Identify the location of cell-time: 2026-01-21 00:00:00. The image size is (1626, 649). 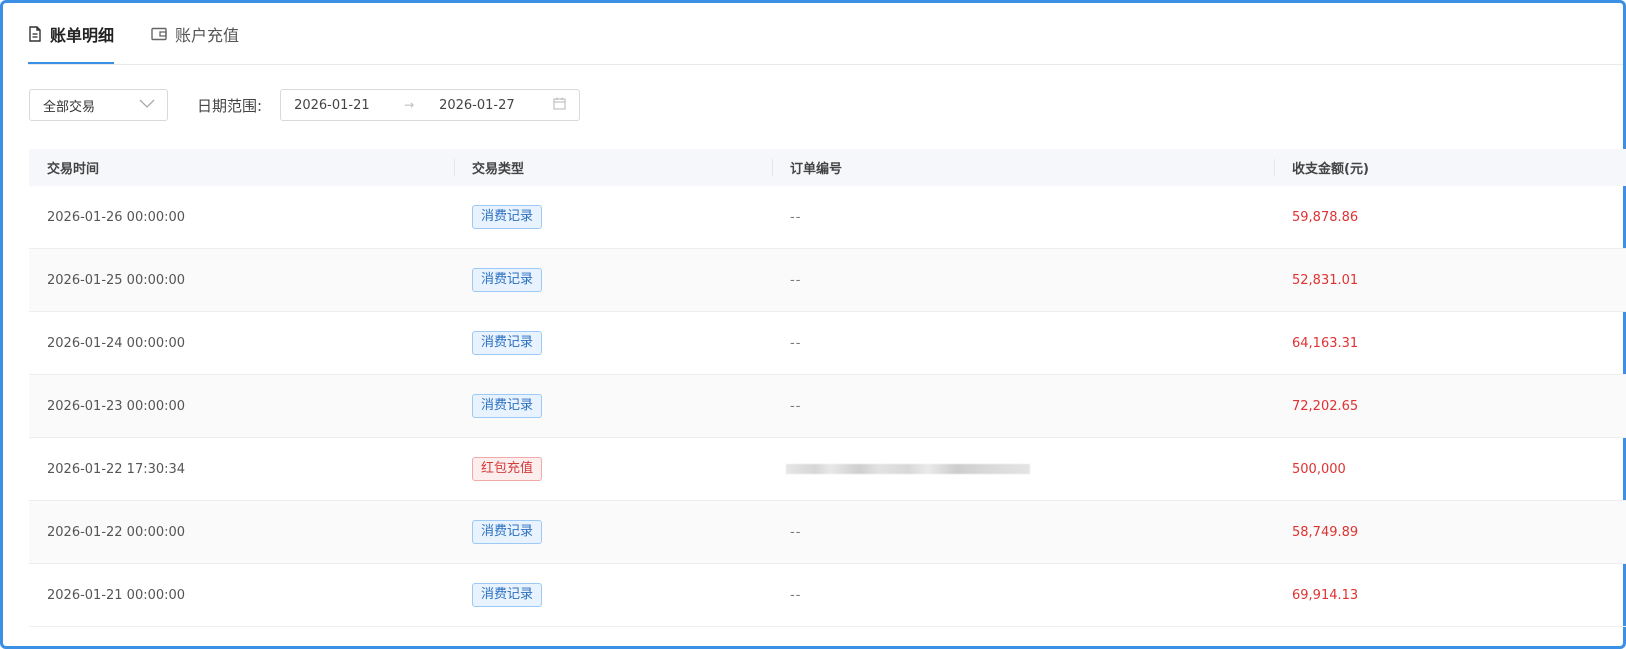
(116, 595).